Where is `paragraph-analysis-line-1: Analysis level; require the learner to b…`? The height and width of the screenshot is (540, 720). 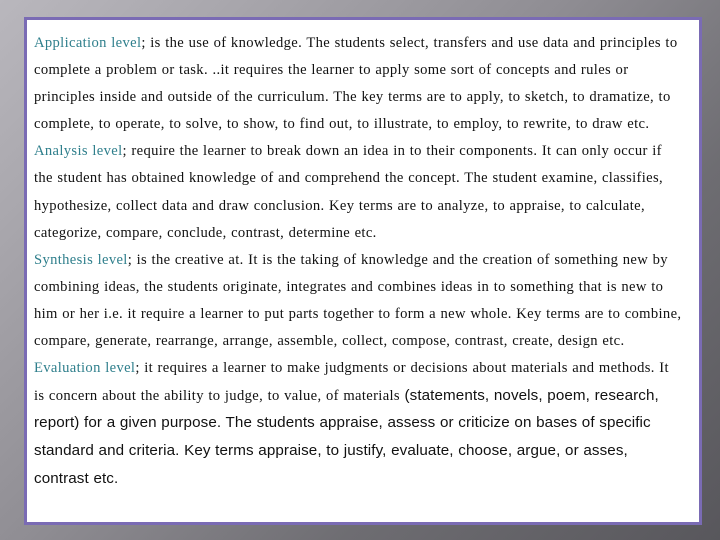
paragraph-analysis-line-1: Analysis level; require the learner to b… is located at coordinates (366, 151).